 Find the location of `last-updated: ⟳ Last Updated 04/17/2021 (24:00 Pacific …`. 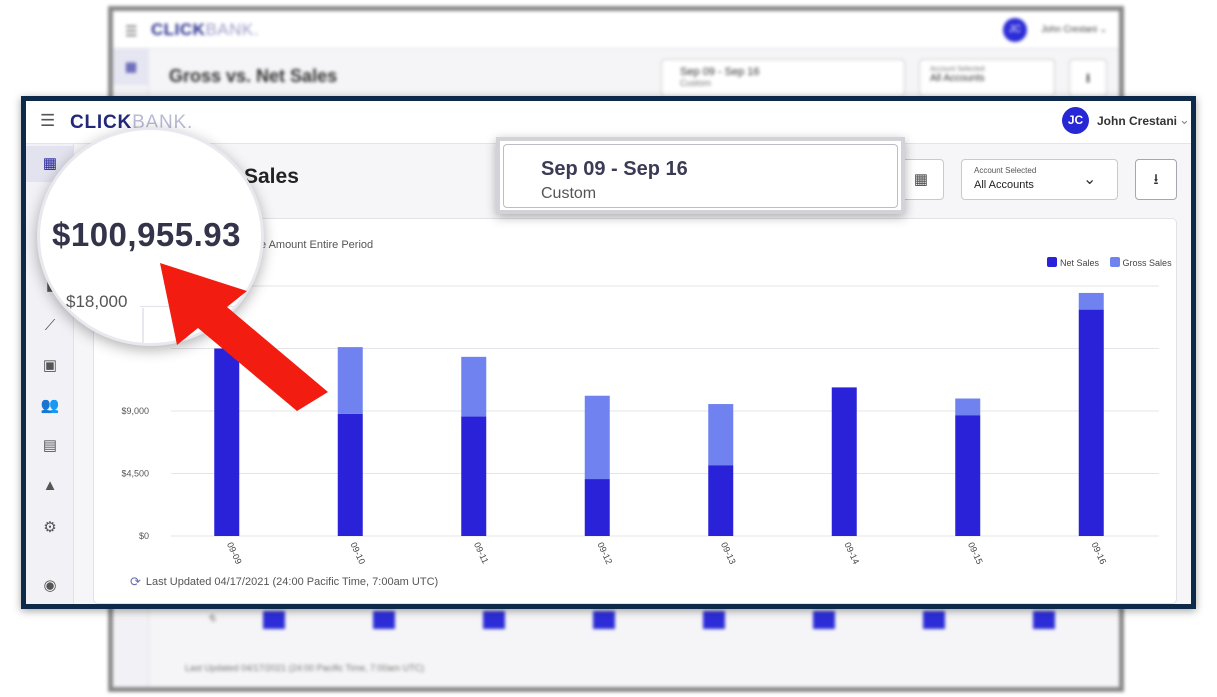

last-updated: ⟳ Last Updated 04/17/2021 (24:00 Pacific … is located at coordinates (284, 582).